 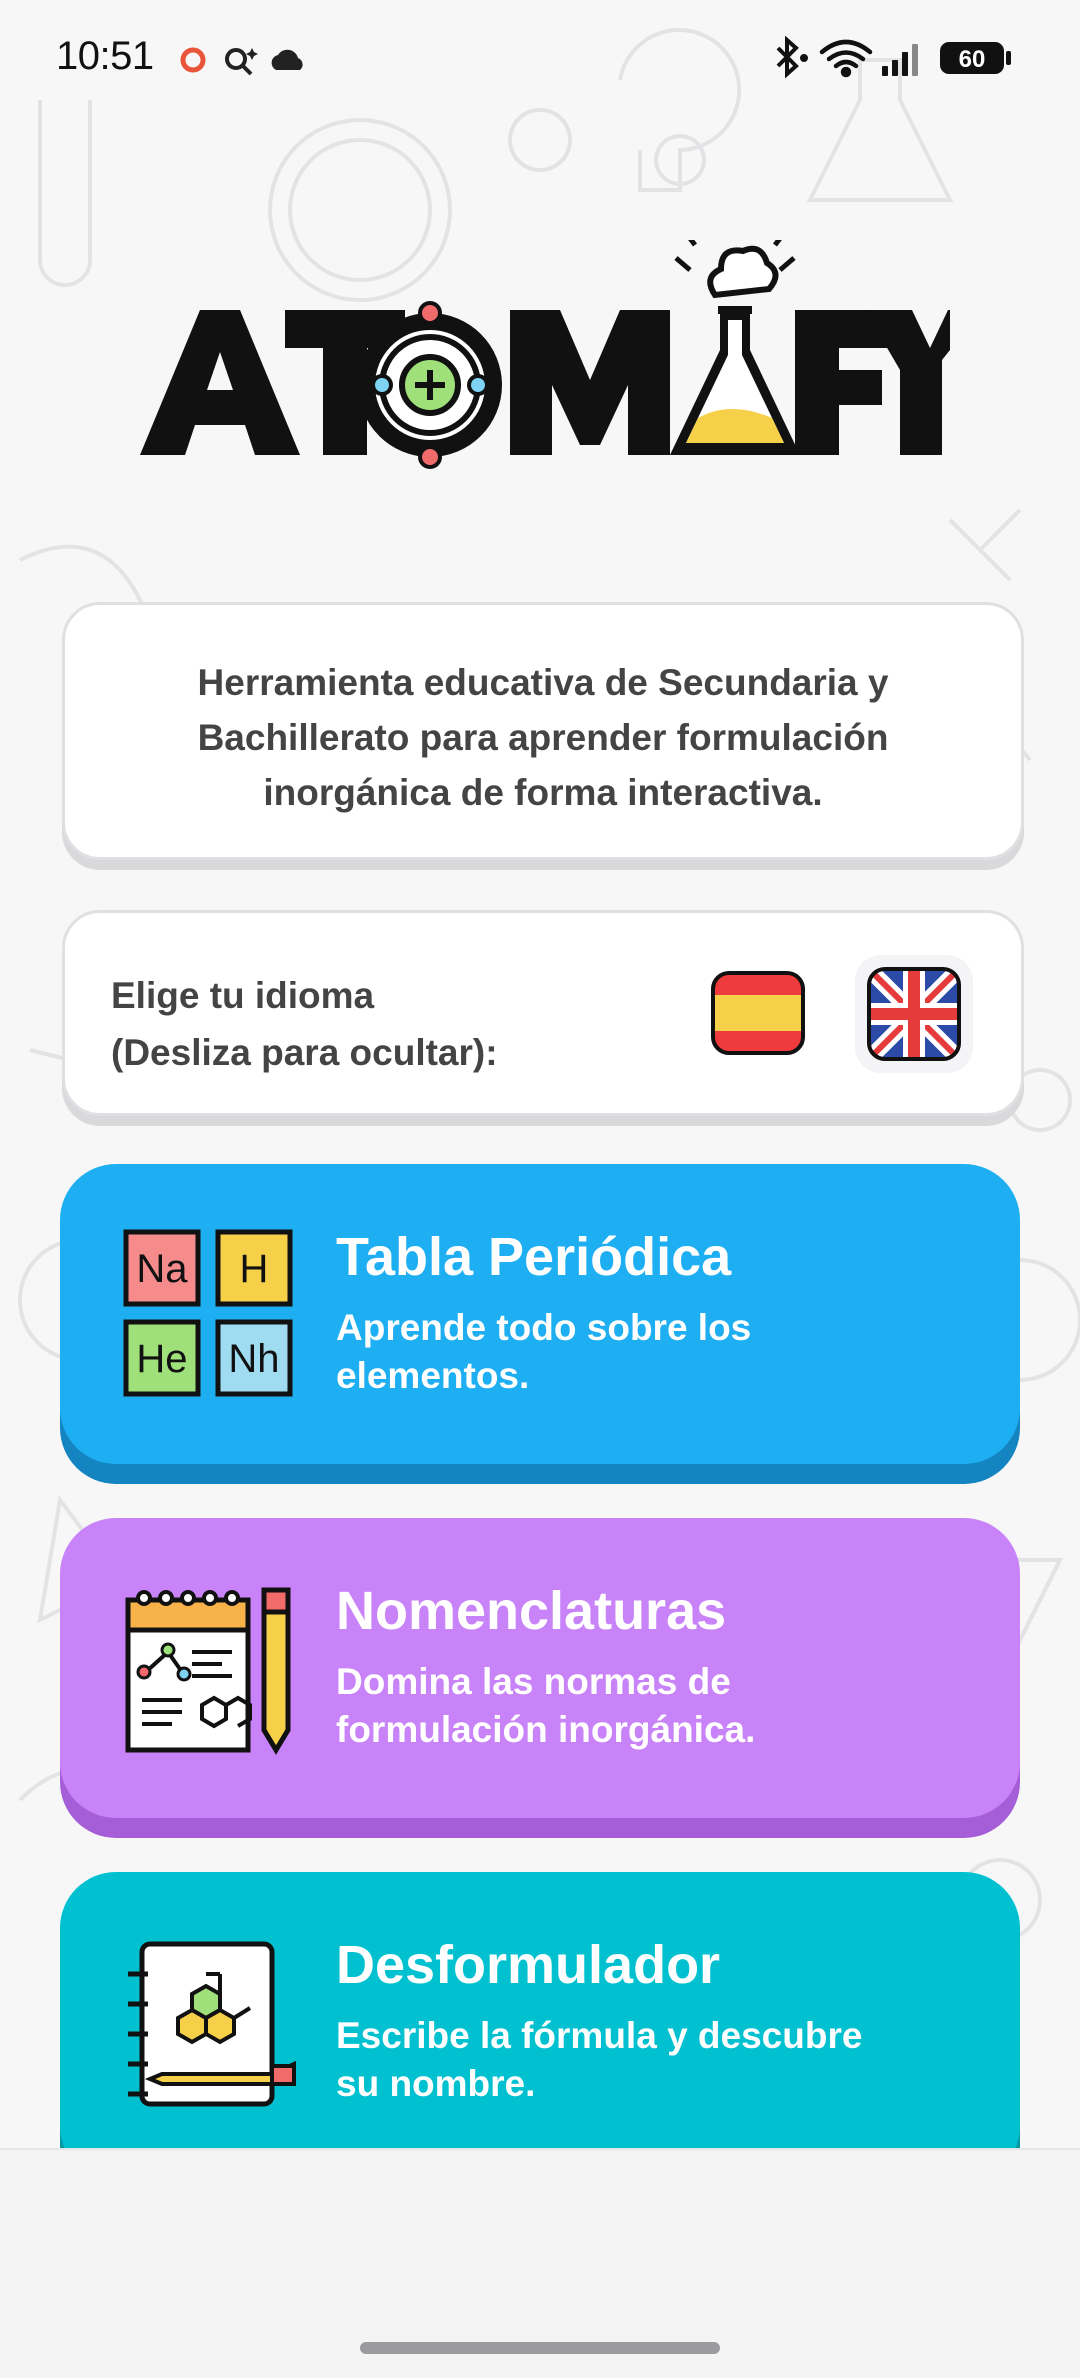 I want to click on svg-text: H, so click(x=254, y=1269).